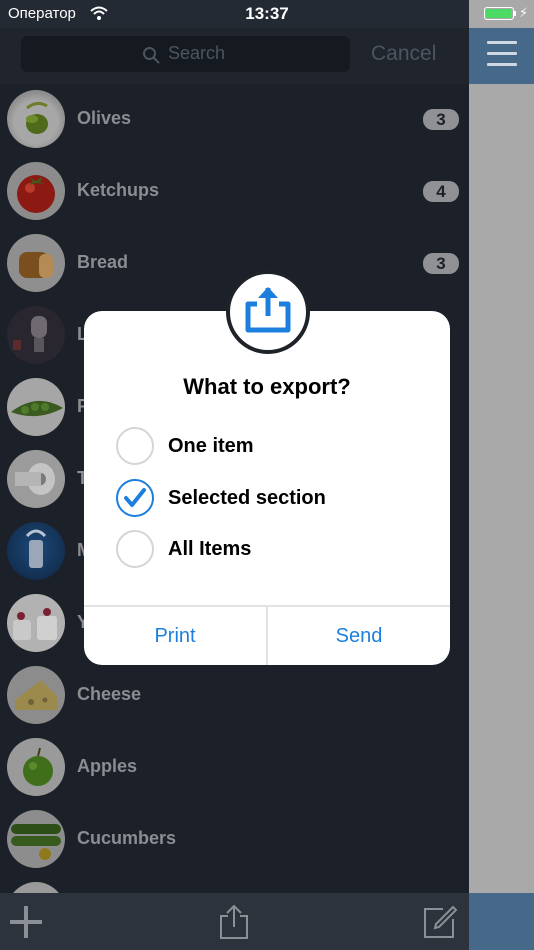 The width and height of the screenshot is (534, 950). What do you see at coordinates (501, 921) in the screenshot?
I see `side-panel-footer` at bounding box center [501, 921].